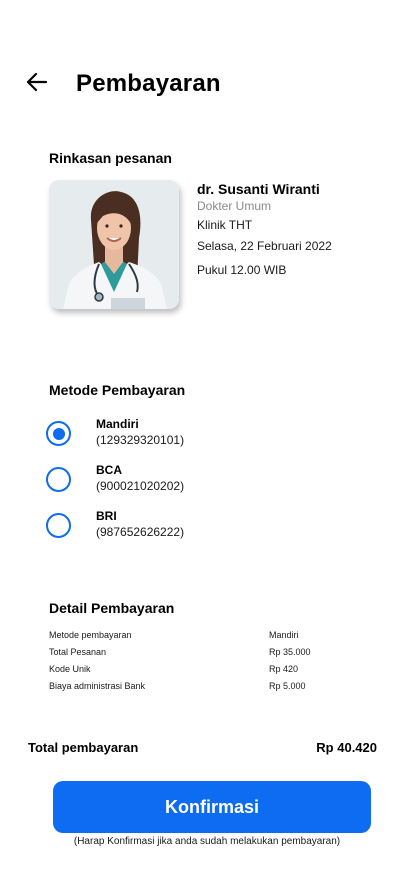  I want to click on payment-option-bri: BRI (987652626222), so click(206, 529).